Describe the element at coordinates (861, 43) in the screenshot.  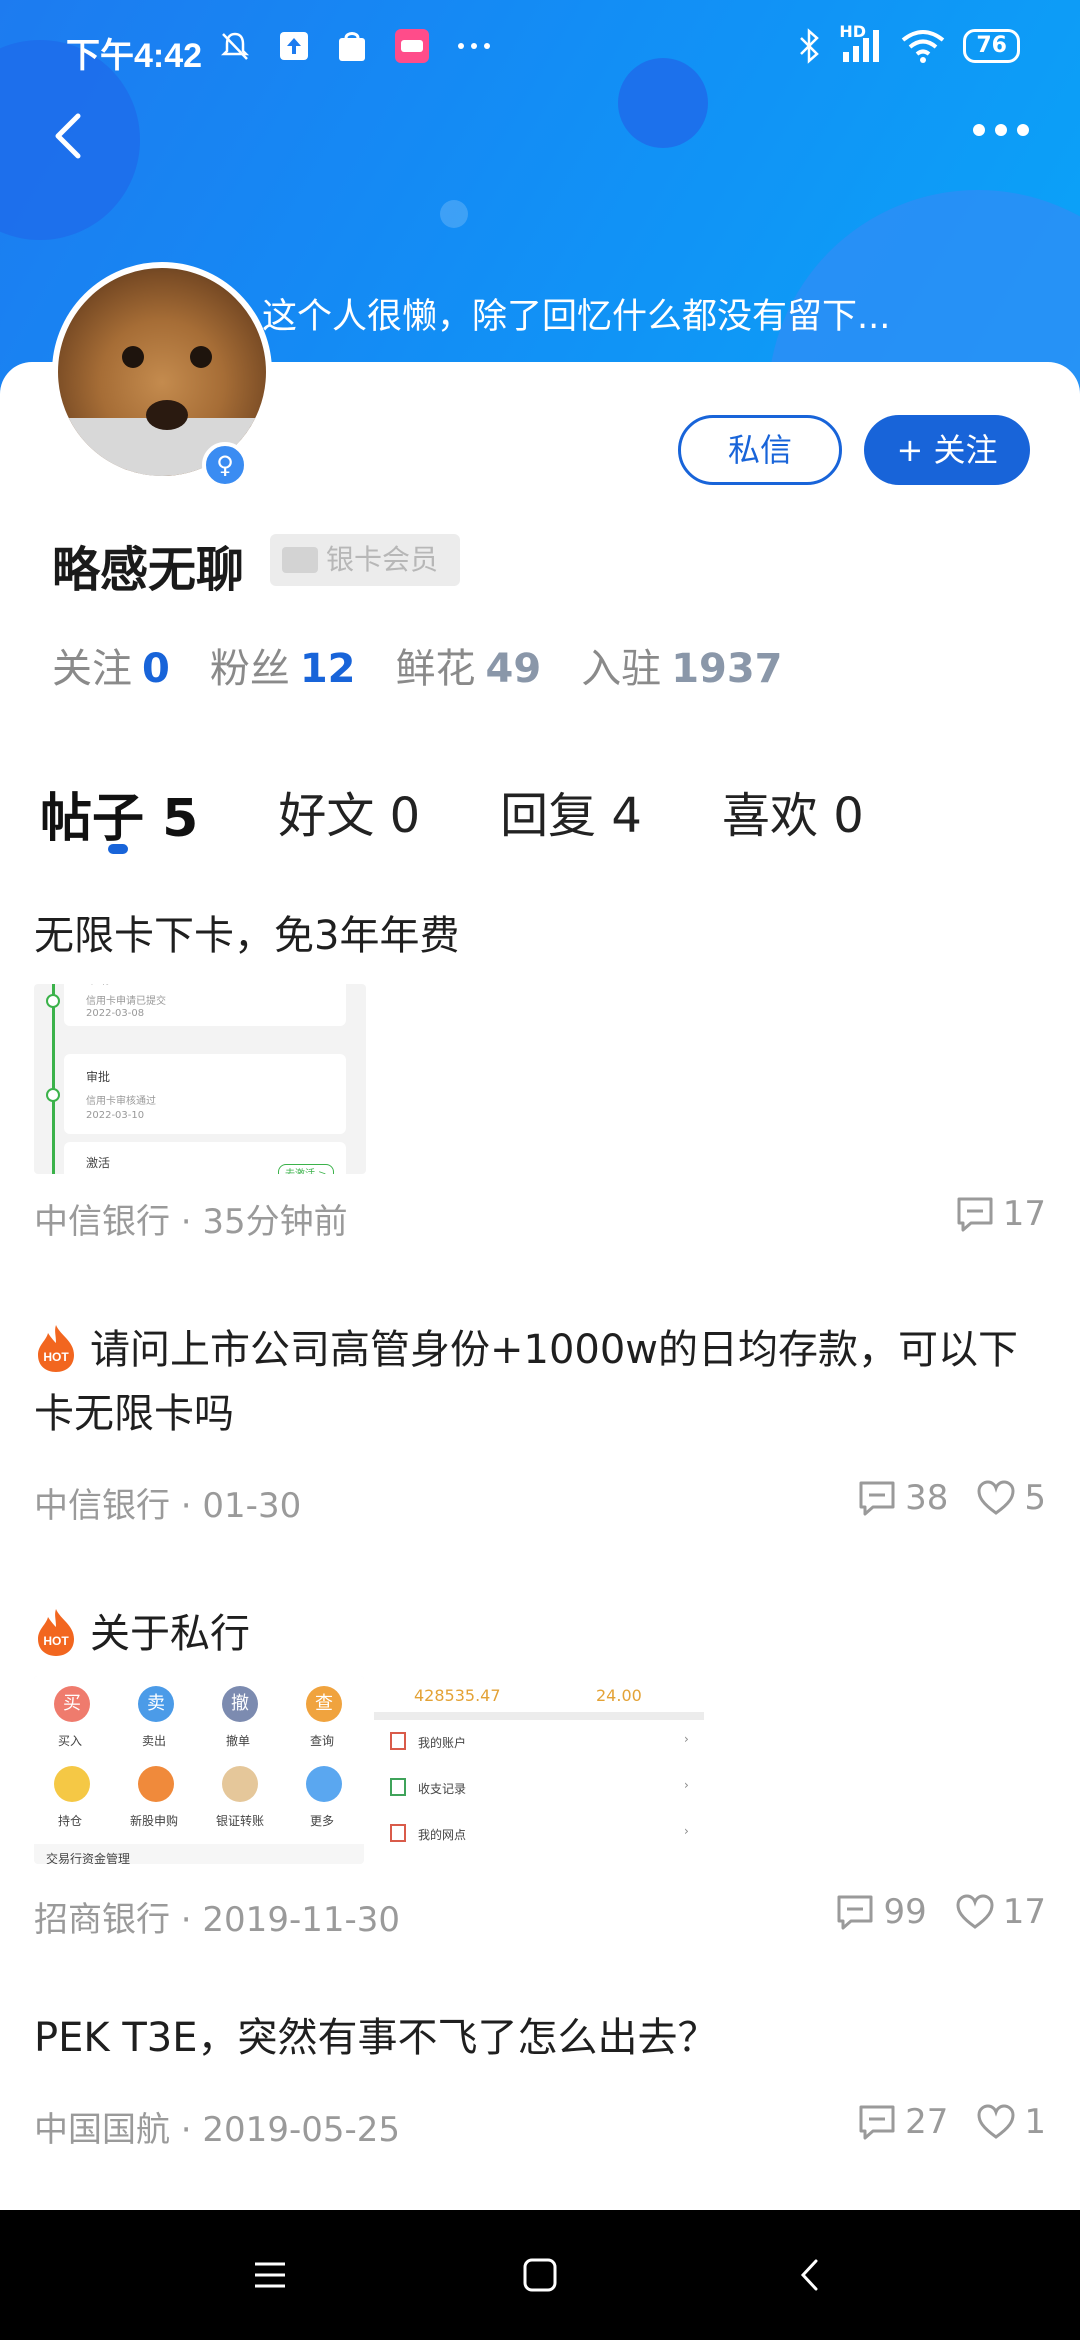
I see `cell-signal-icon: HD` at that location.